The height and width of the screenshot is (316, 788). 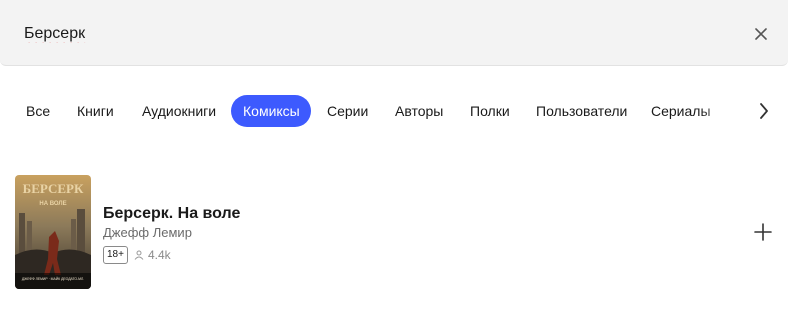 What do you see at coordinates (347, 111) in the screenshot?
I see `tab-series: Серии` at bounding box center [347, 111].